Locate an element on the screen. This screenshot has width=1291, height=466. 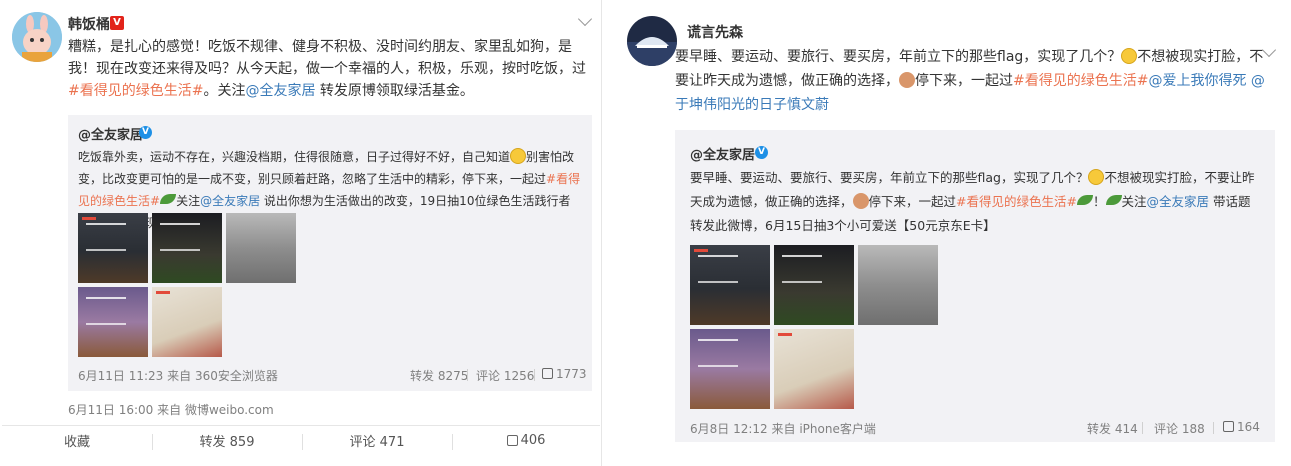
quoted-like: 164 is located at coordinates (1241, 427).